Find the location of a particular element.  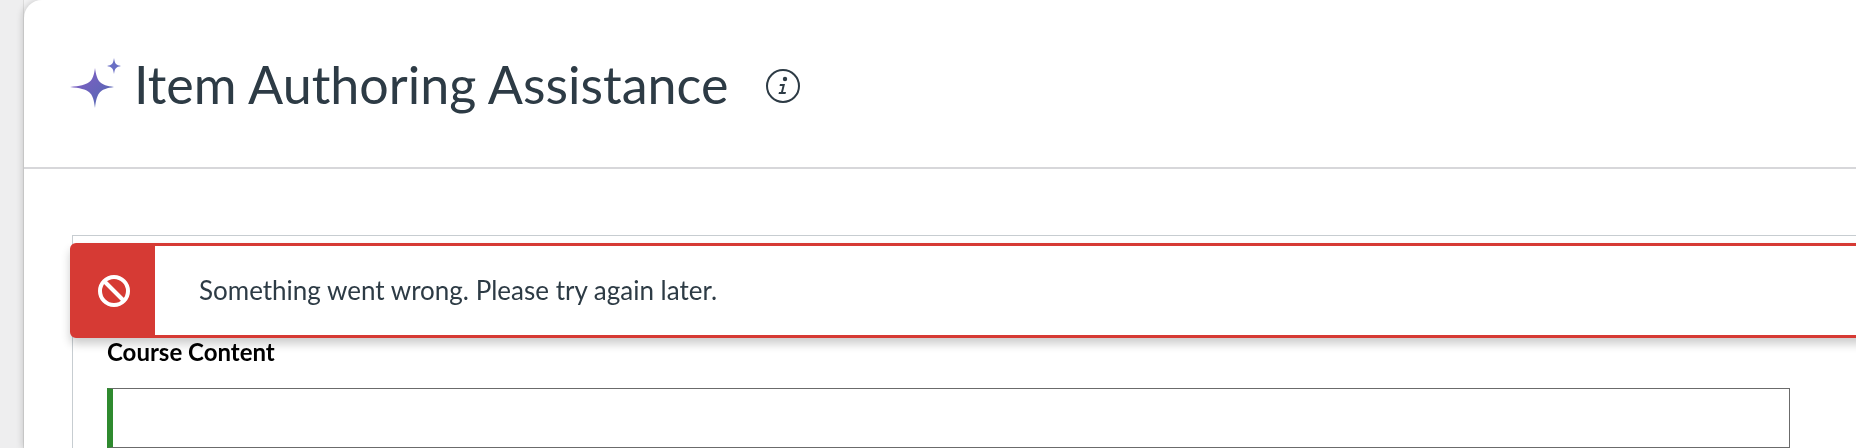

prohibited-icon is located at coordinates (114, 290).